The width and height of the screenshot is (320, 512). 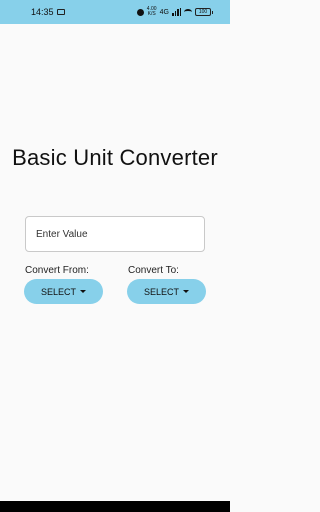 I want to click on network-speed: 4.00 K/S, so click(x=151, y=11).